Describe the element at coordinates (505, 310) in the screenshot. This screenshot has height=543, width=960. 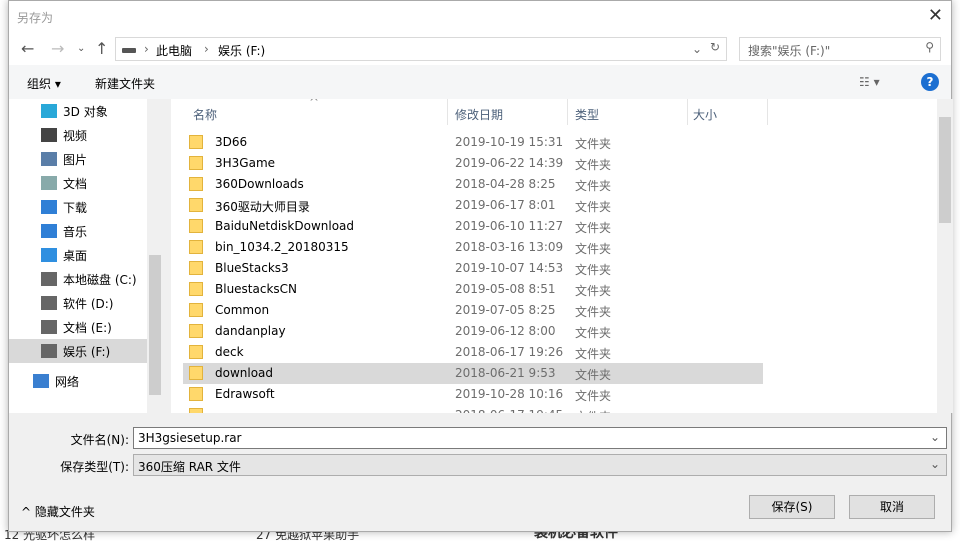
I see `file-date: 2019-07-05 8:25` at that location.